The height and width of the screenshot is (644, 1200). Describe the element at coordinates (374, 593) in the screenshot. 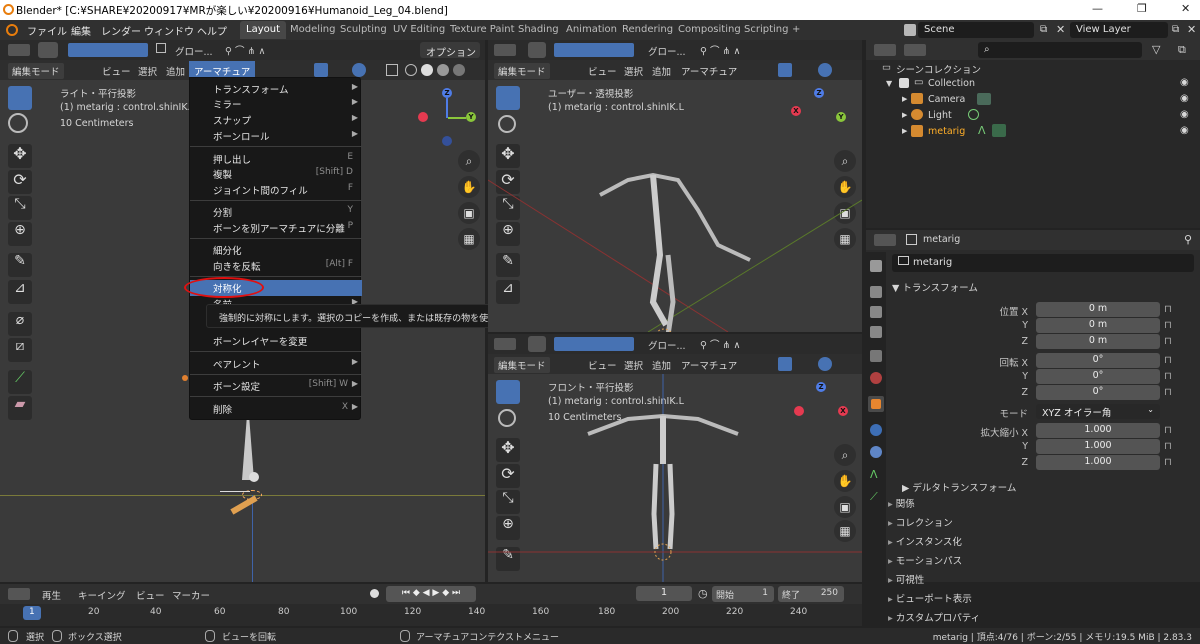

I see `record-icon` at that location.